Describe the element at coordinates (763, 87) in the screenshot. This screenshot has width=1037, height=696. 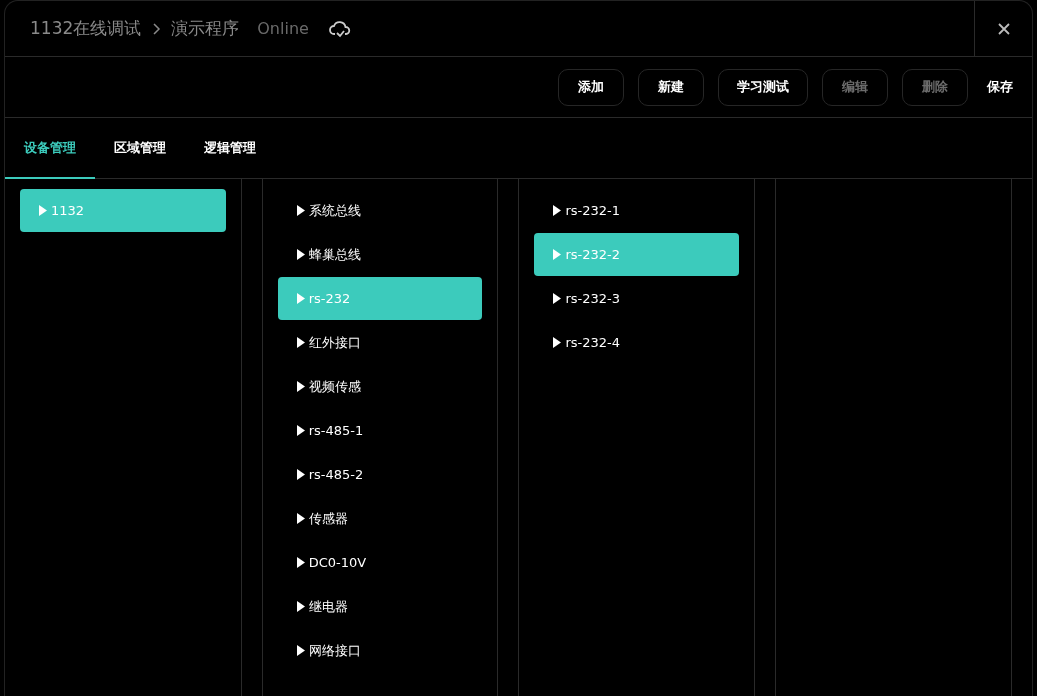
I see `toolbar-button: 学习测试` at that location.